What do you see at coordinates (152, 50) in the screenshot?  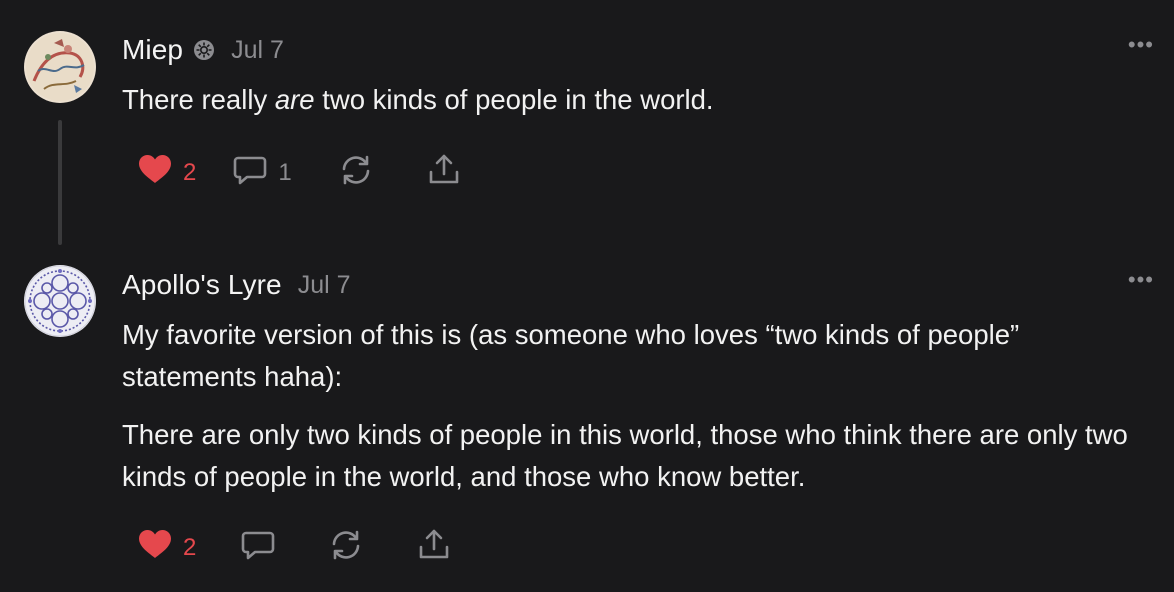 I see `author-name: Miep` at bounding box center [152, 50].